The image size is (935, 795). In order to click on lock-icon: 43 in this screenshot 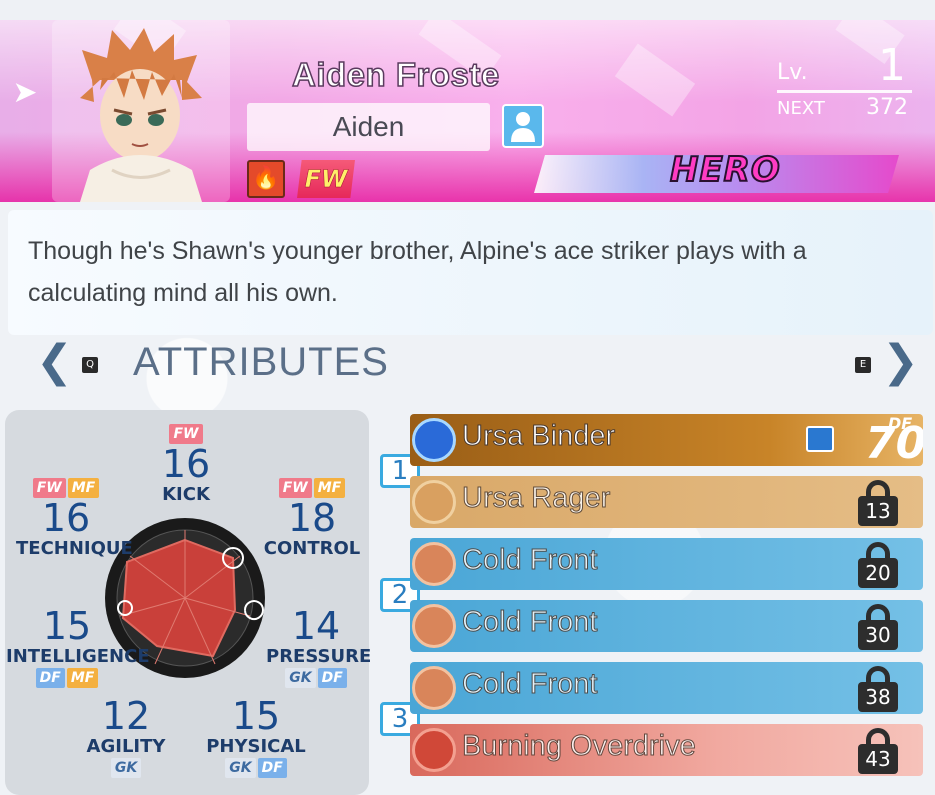, I will do `click(878, 751)`.